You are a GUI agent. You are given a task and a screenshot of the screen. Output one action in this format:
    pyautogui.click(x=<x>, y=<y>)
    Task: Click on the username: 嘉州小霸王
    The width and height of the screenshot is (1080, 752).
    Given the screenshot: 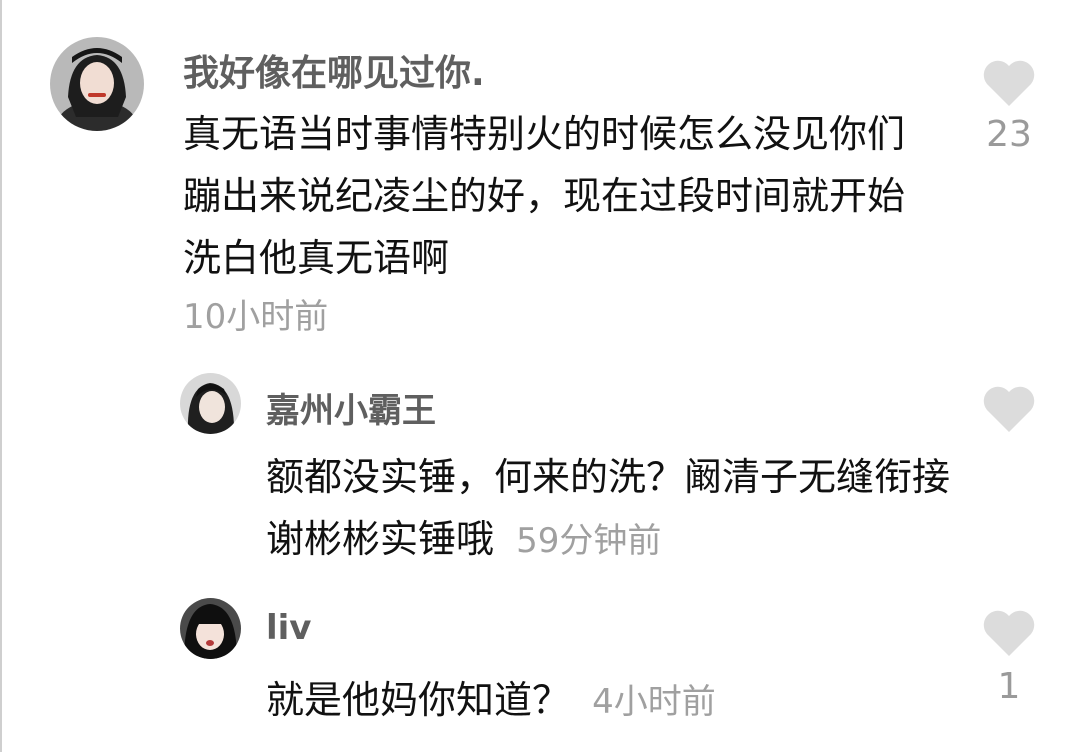 What is the action you would take?
    pyautogui.click(x=351, y=407)
    